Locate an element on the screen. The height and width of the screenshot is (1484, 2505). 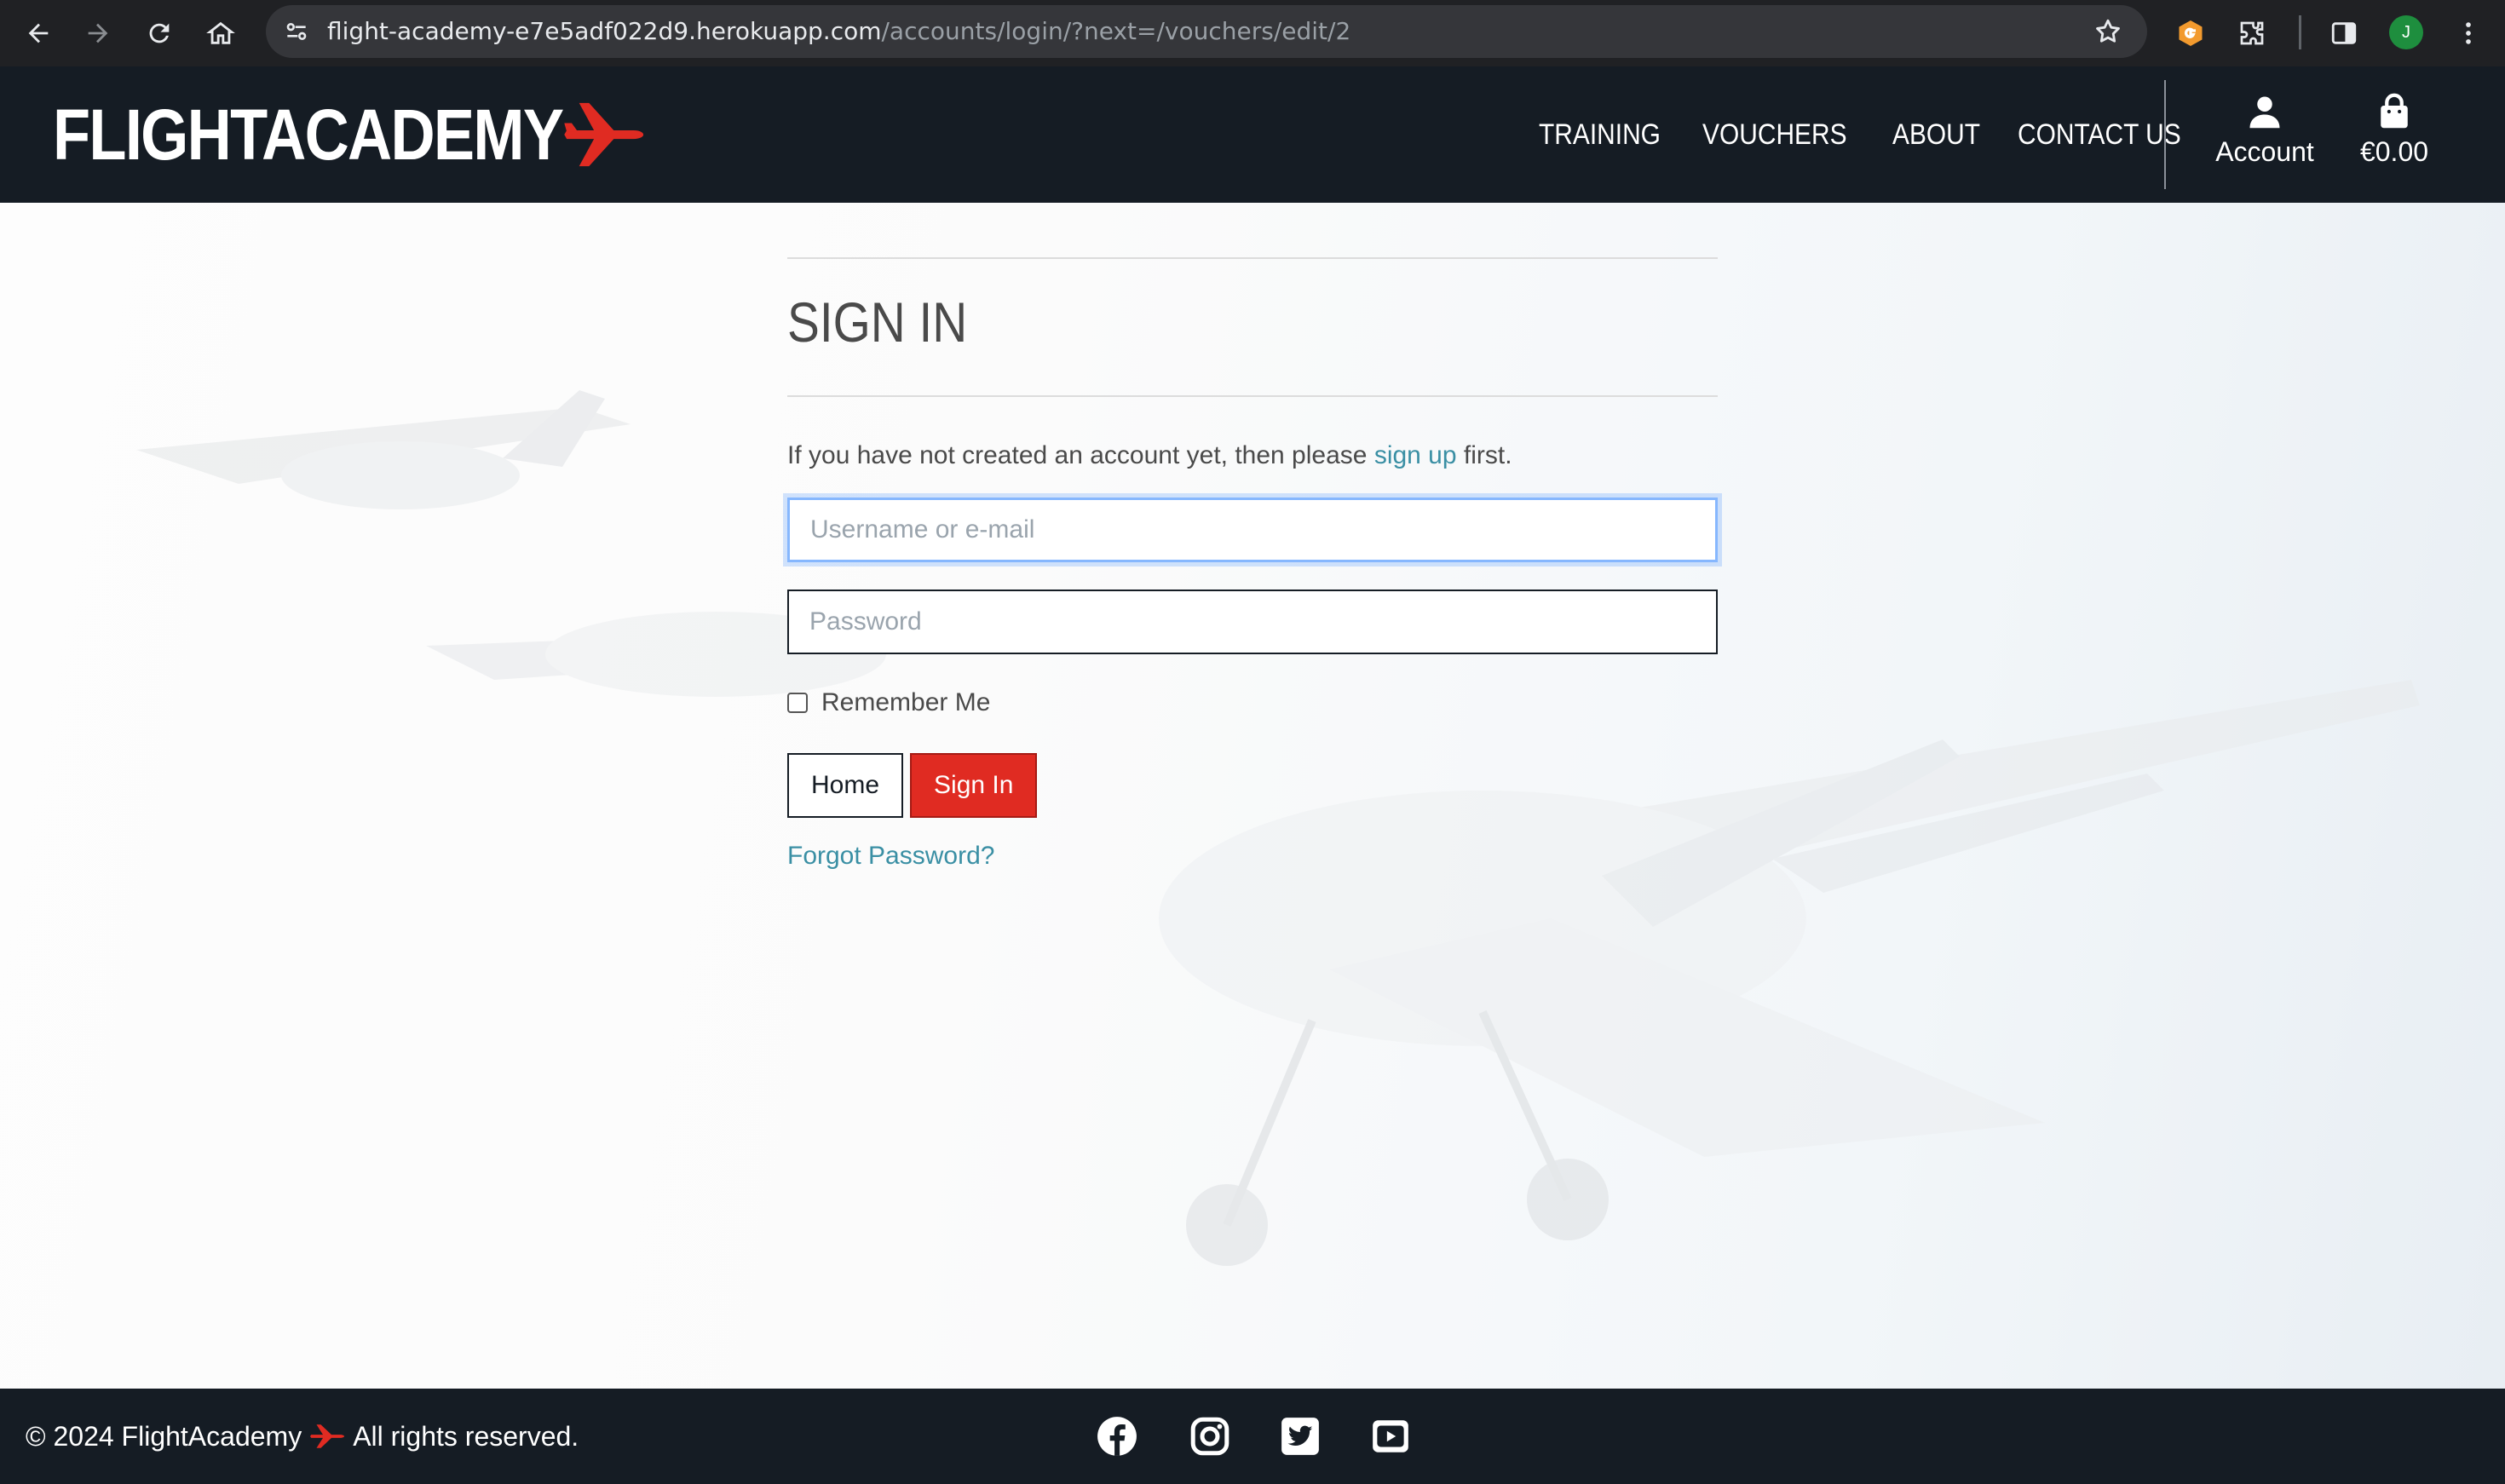
twitter-icon is located at coordinates (1300, 1436).